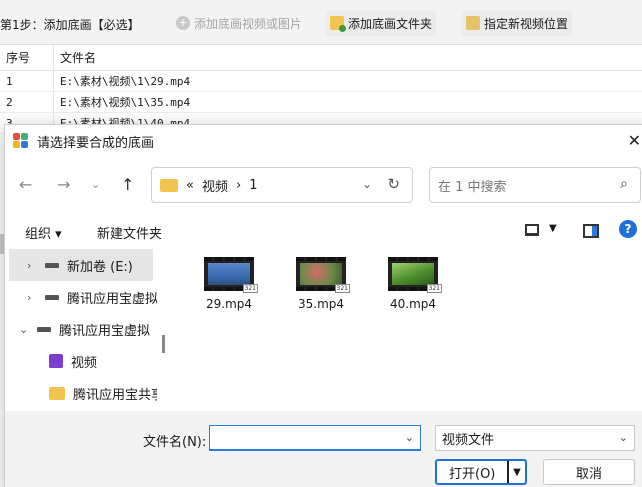 Image resolution: width=642 pixels, height=487 pixels. Describe the element at coordinates (628, 229) in the screenshot. I see `help-icon: ?` at that location.